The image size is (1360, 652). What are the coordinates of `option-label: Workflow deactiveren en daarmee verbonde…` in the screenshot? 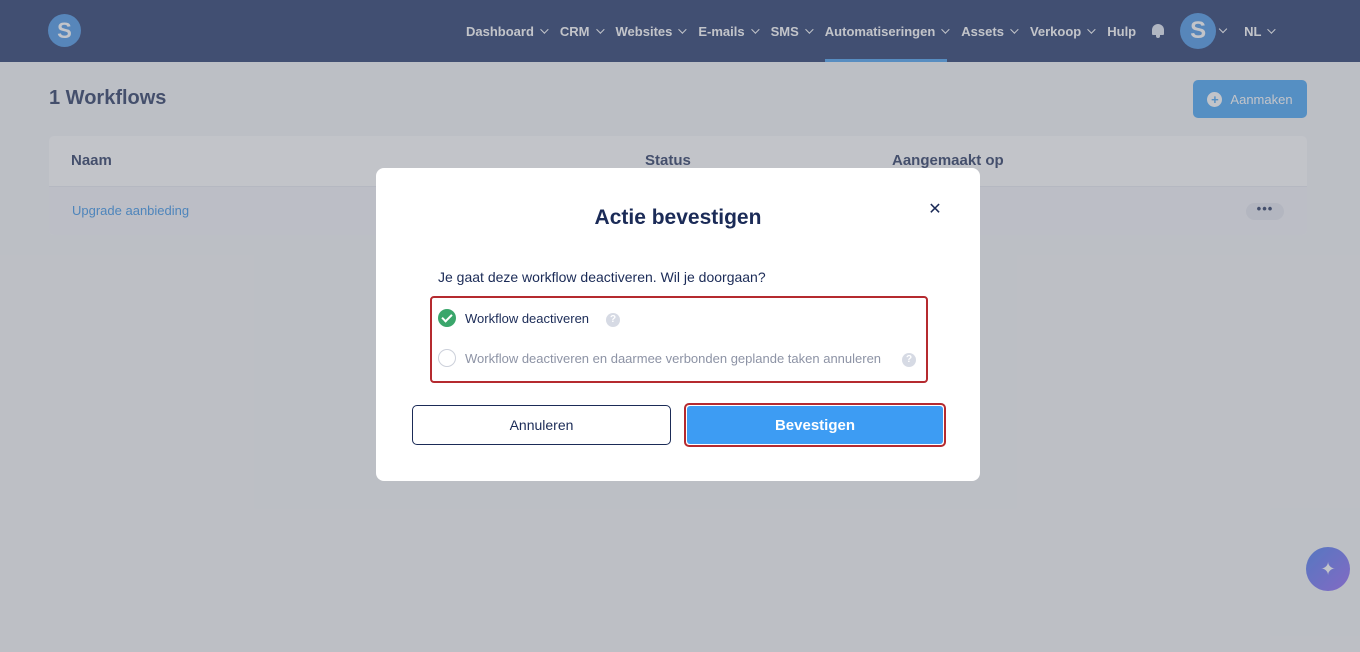 It's located at (673, 358).